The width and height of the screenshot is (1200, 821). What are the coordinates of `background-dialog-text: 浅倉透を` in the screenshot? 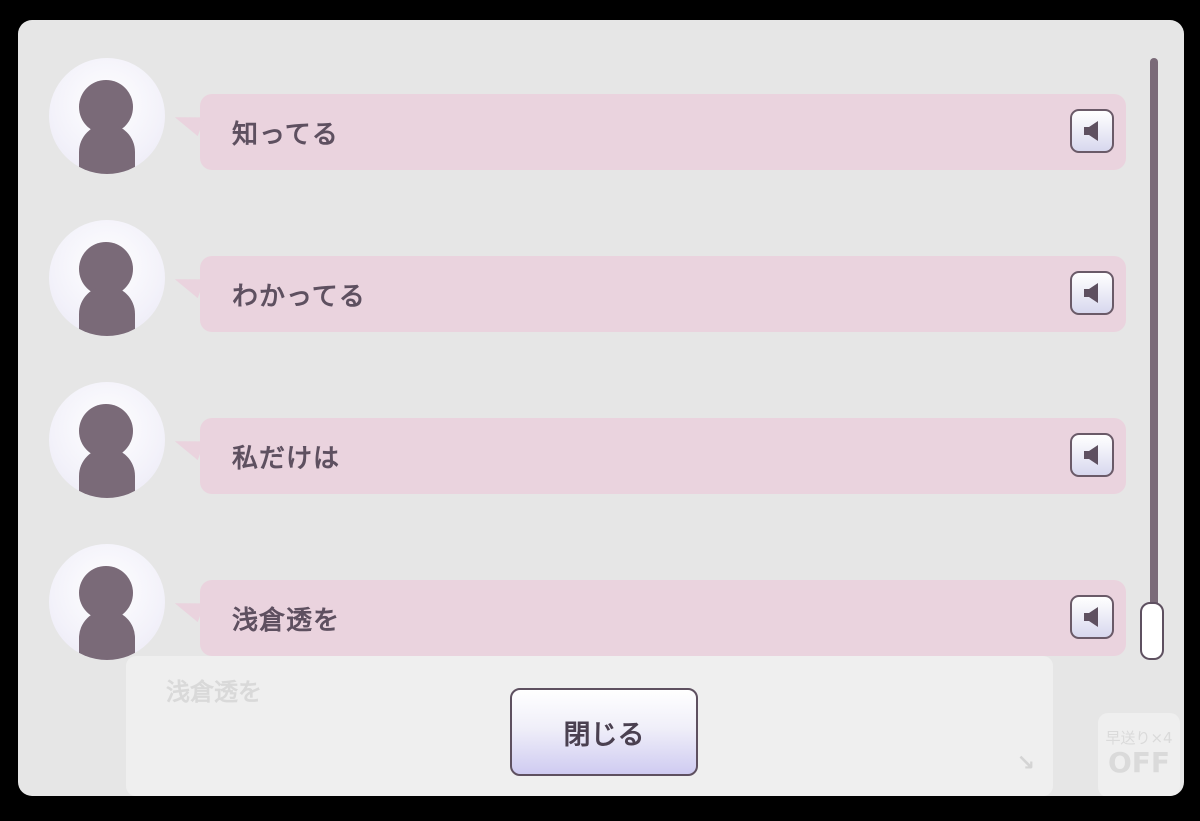 It's located at (214, 692).